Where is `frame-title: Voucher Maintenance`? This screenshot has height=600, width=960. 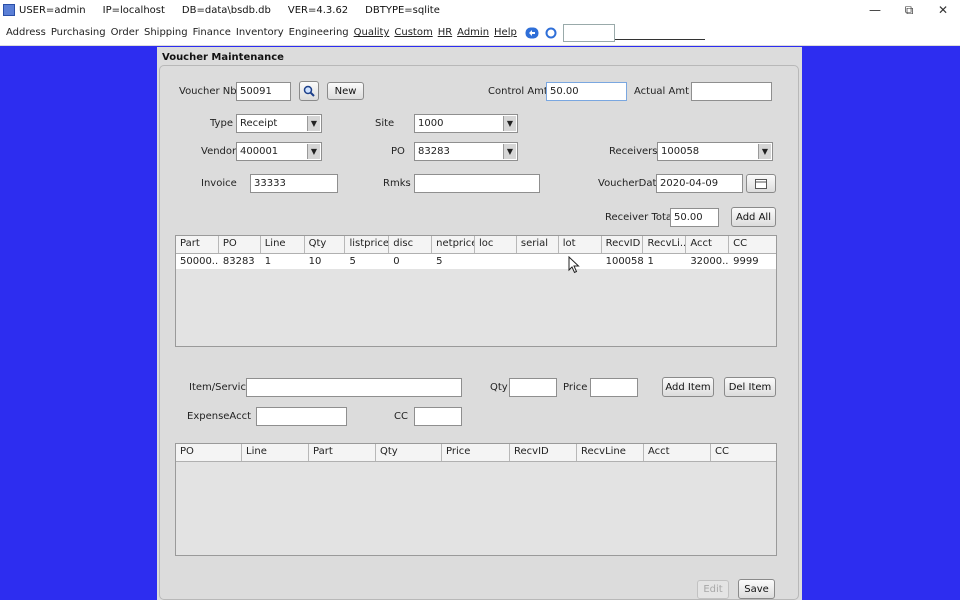 frame-title: Voucher Maintenance is located at coordinates (223, 57).